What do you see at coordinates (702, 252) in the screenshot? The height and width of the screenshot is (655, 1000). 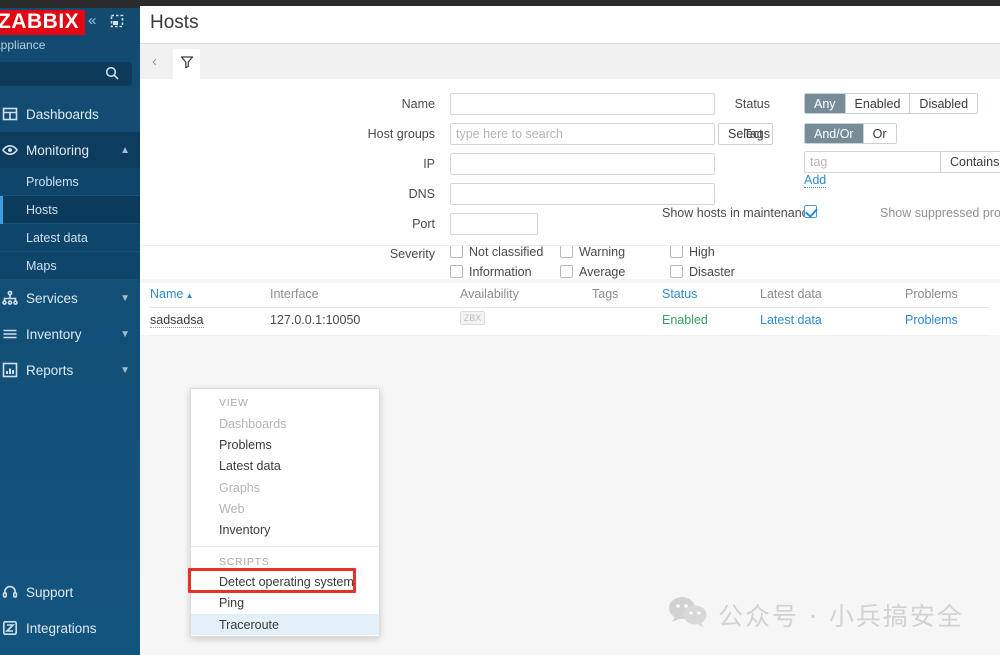 I see `severity-label-high: High` at bounding box center [702, 252].